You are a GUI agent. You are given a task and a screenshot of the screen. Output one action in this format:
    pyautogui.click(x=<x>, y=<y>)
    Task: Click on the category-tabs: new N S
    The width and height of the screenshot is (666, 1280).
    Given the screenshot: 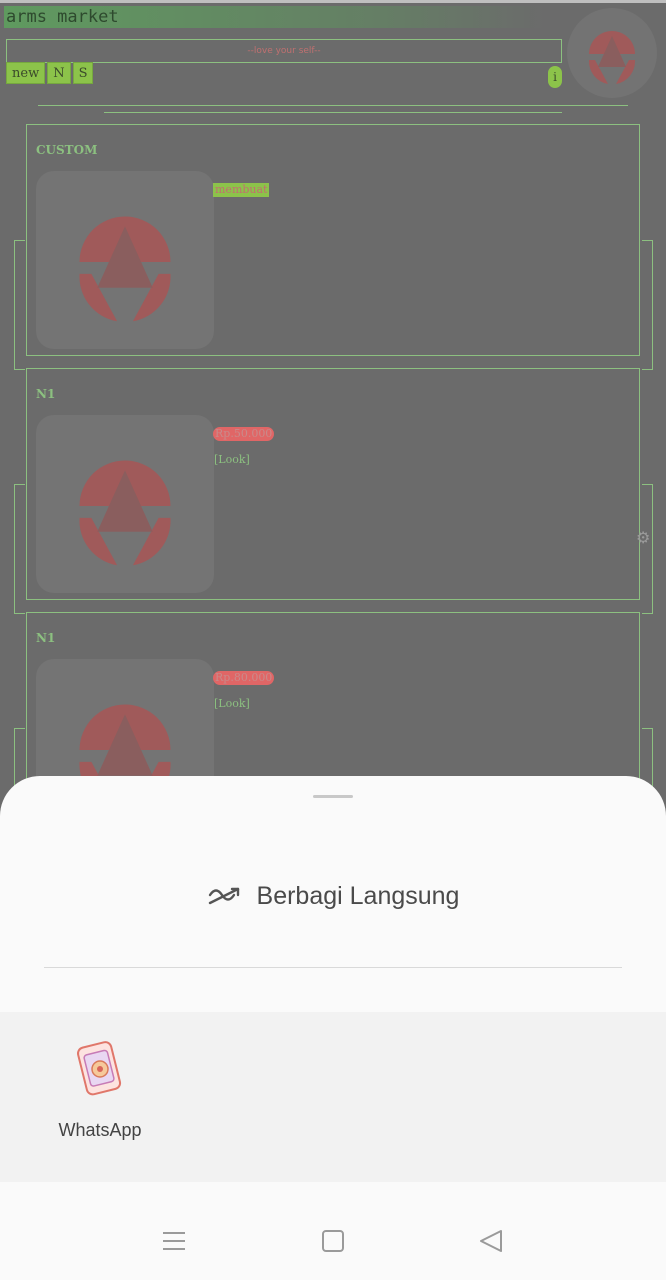 What is the action you would take?
    pyautogui.click(x=50, y=73)
    